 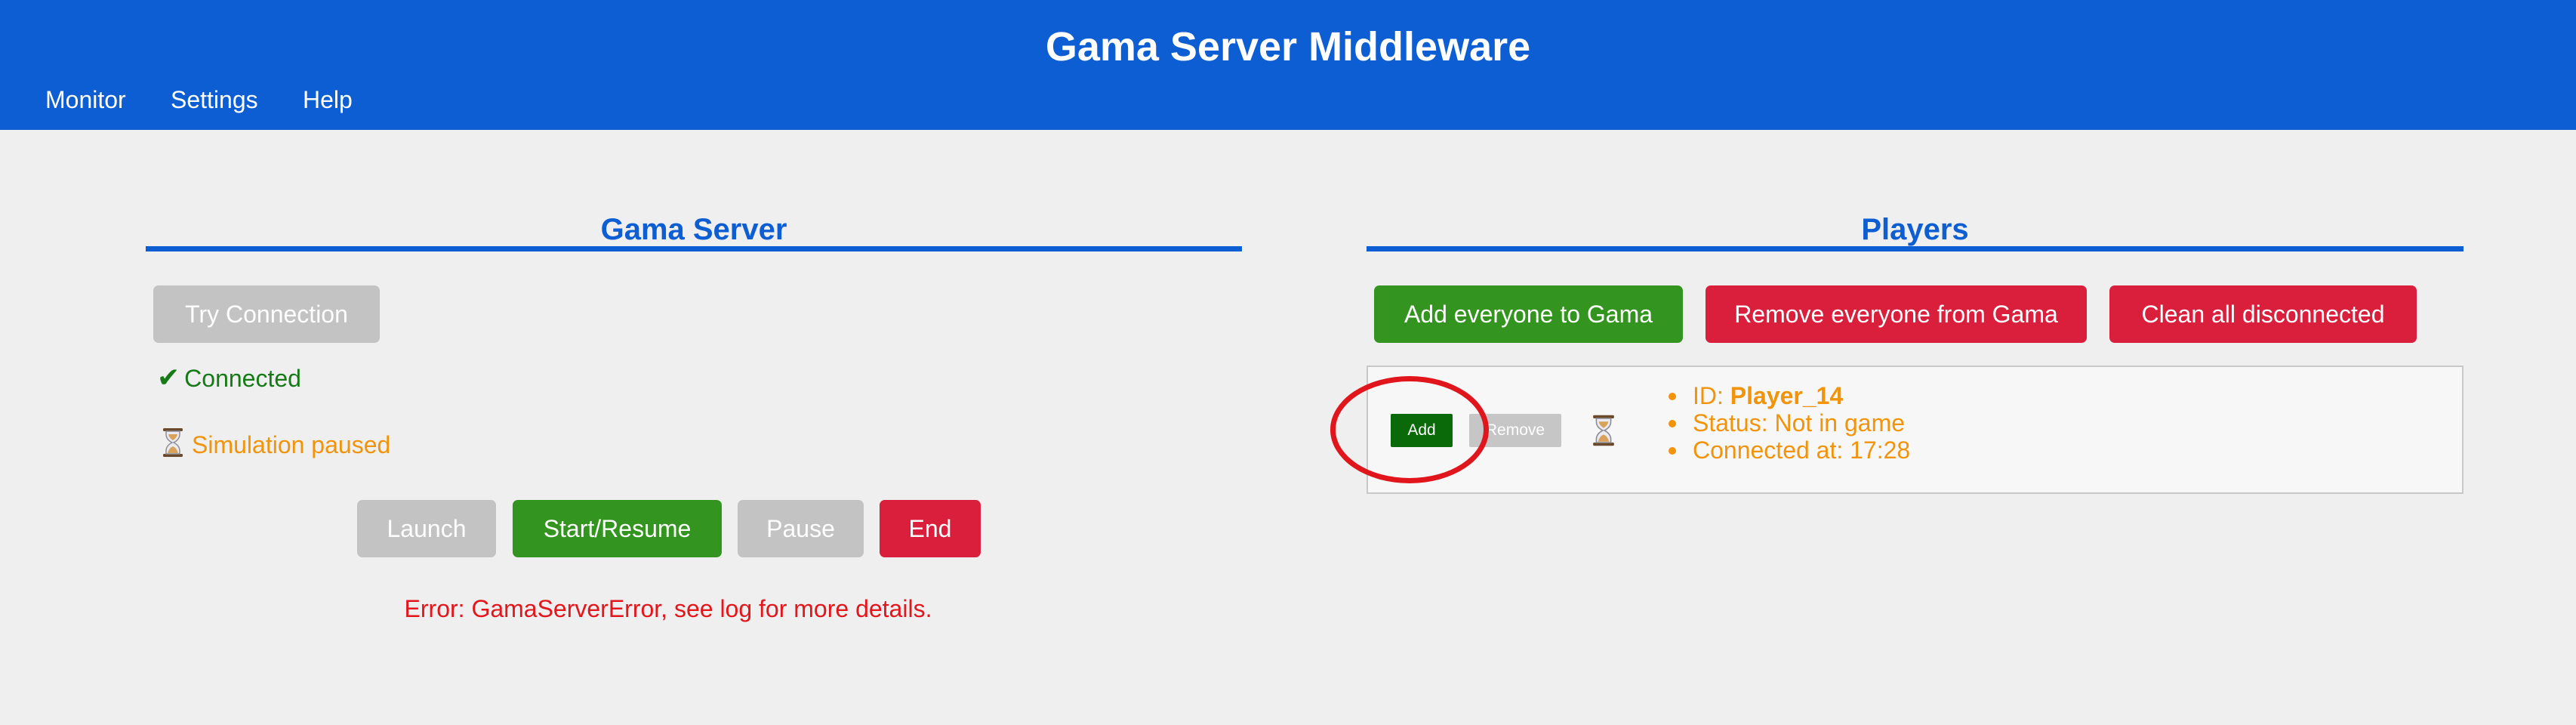 What do you see at coordinates (1422, 430) in the screenshot?
I see `player-add-button: Add` at bounding box center [1422, 430].